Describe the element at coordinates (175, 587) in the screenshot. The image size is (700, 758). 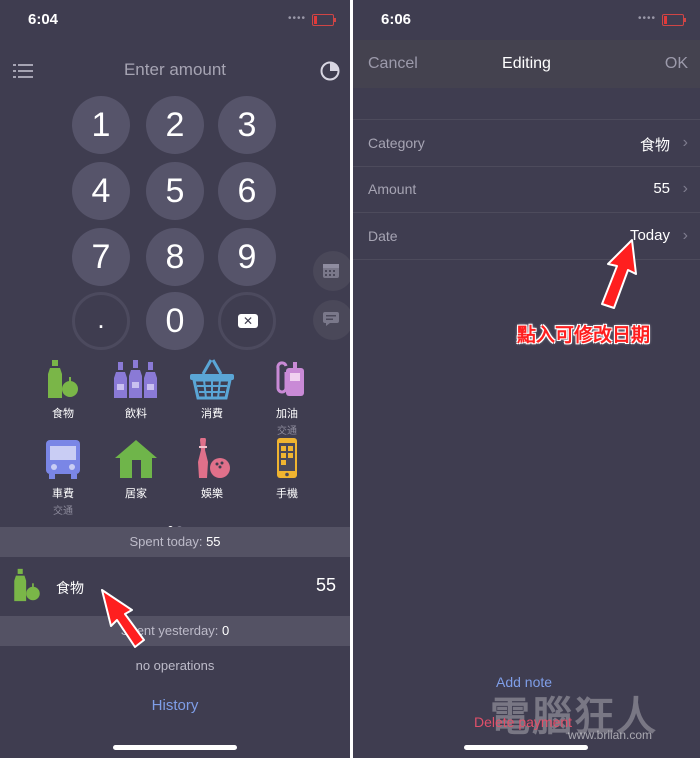
I see `operation-row: 食物 55` at that location.